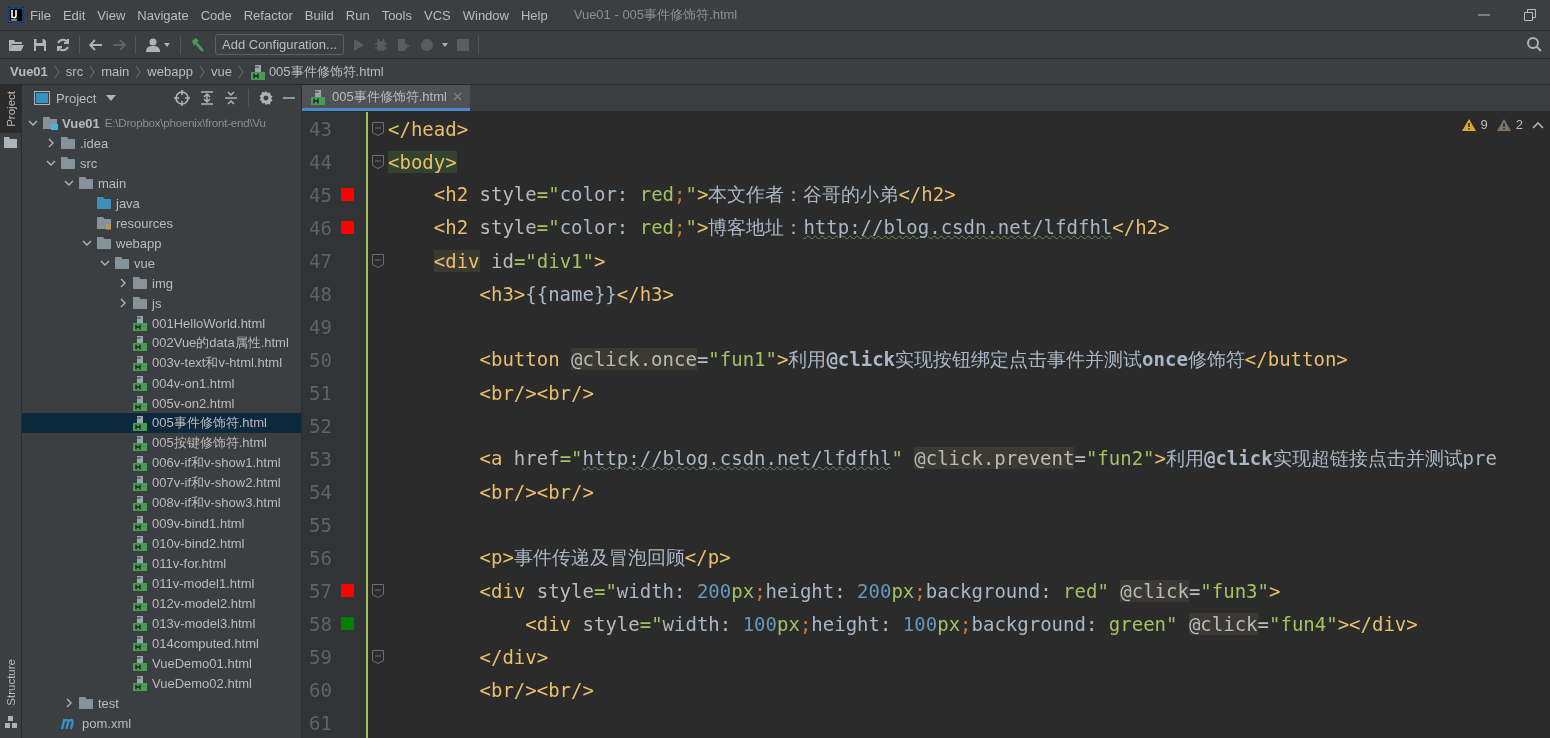 This screenshot has width=1550, height=738. I want to click on tree-item: 006v-if和v-show1.html, so click(161, 463).